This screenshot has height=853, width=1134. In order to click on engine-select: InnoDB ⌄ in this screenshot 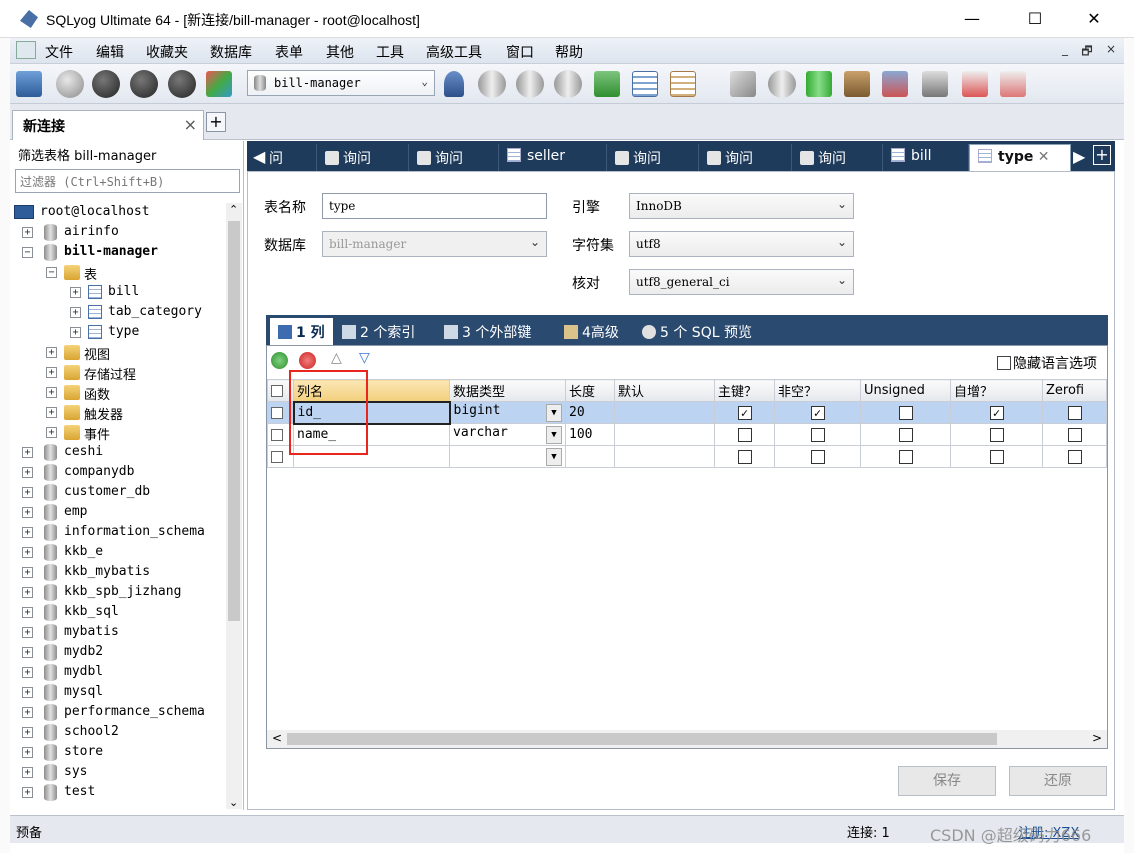, I will do `click(741, 206)`.